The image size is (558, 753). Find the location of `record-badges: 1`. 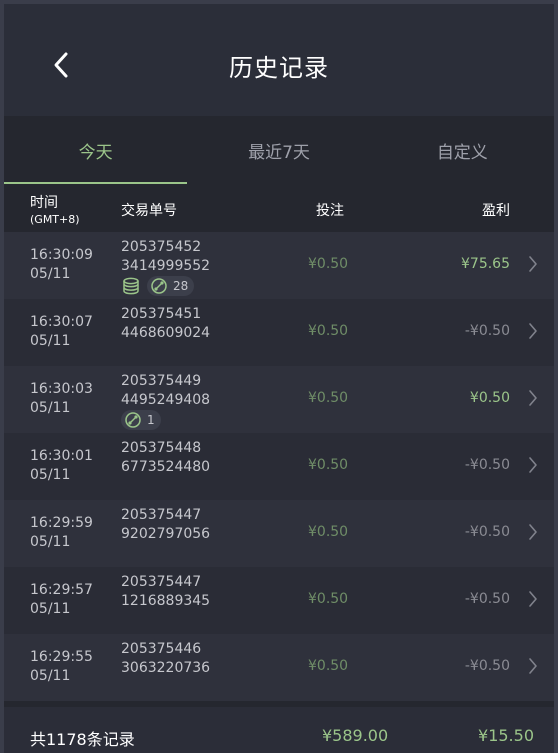

record-badges: 1 is located at coordinates (141, 420).